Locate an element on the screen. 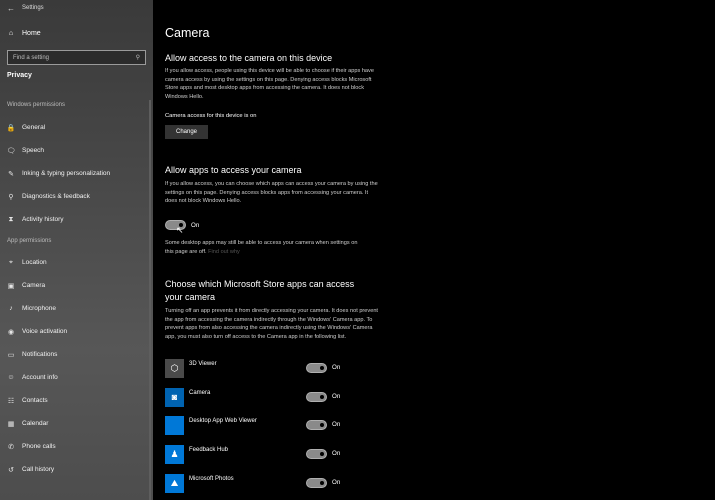  location-icon: ⌖ is located at coordinates (11, 262).